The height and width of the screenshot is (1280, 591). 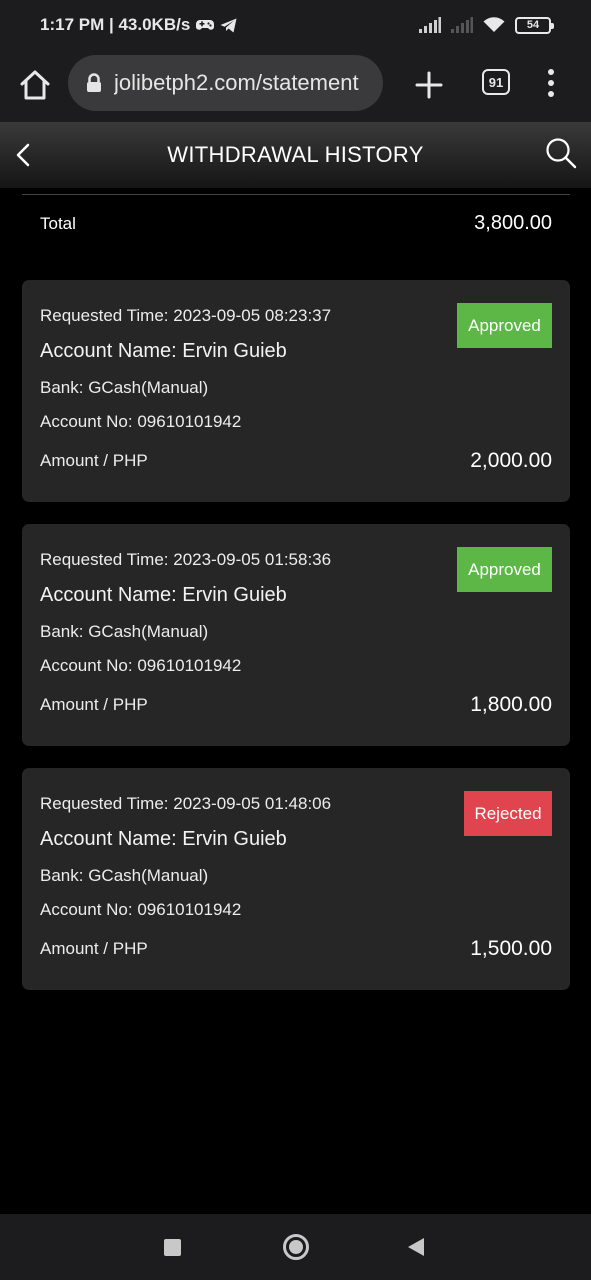 What do you see at coordinates (24, 155) in the screenshot?
I see `back-arrow-icon` at bounding box center [24, 155].